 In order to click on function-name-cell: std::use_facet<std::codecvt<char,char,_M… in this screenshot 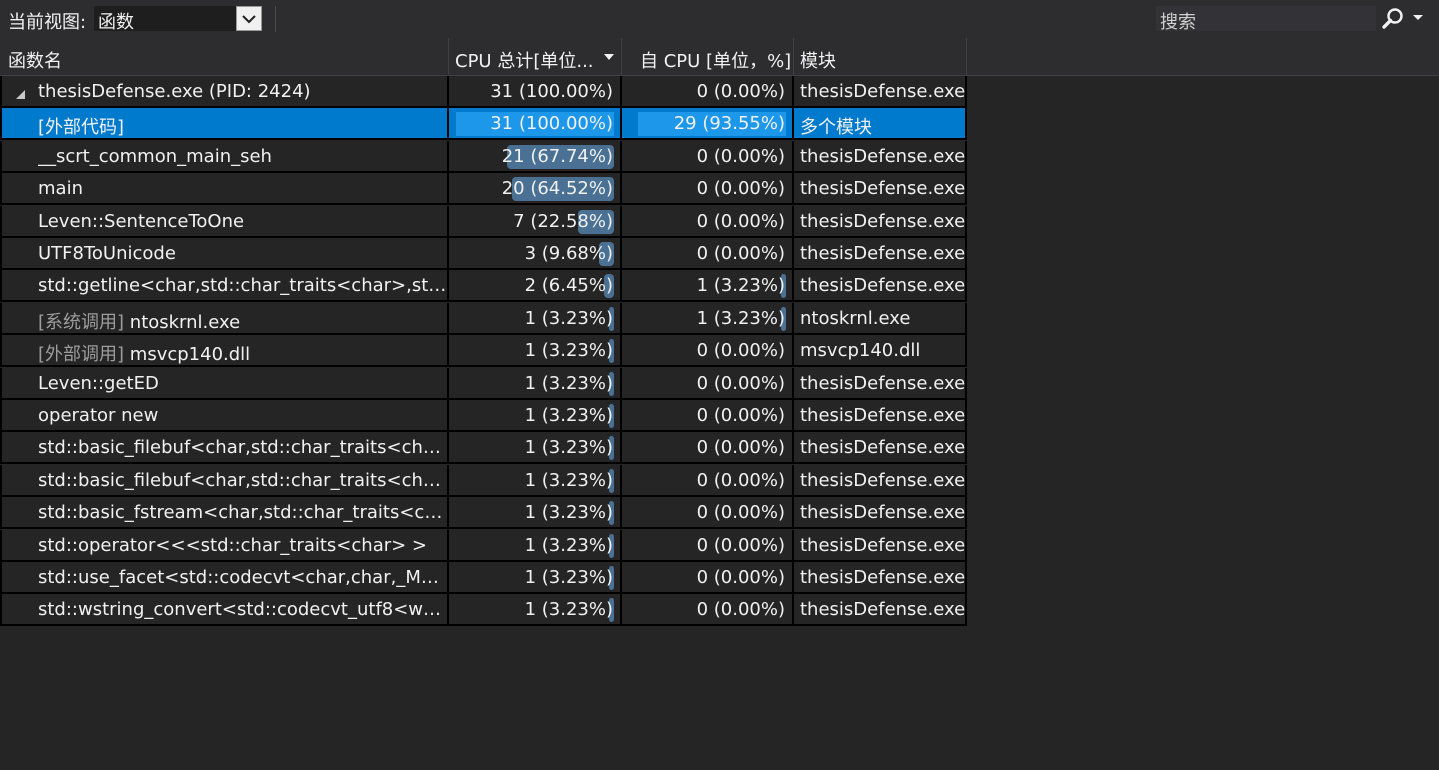, I will do `click(224, 578)`.